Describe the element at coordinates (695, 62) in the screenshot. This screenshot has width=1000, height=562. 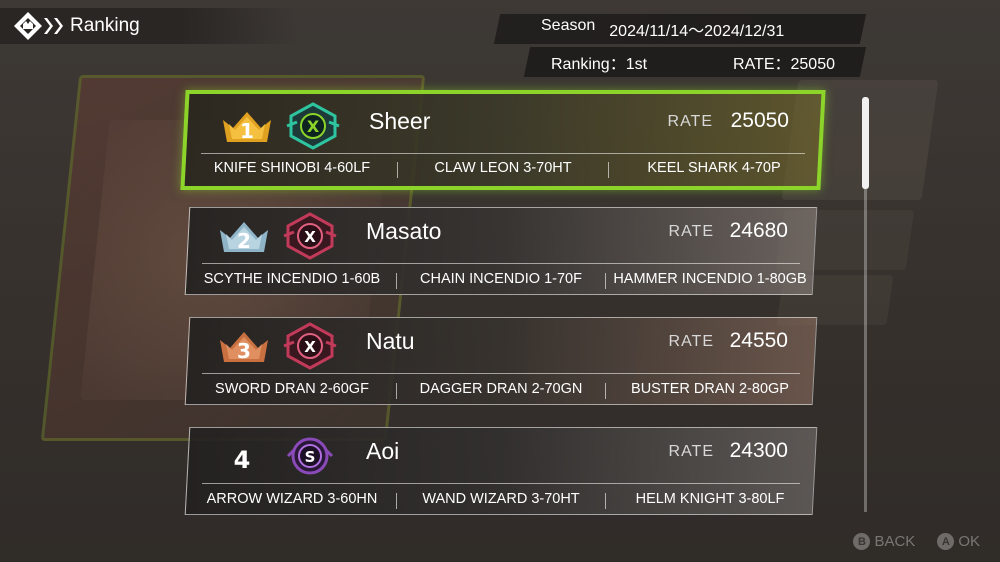
I see `my-ranking-panel: Ranking：1st RATE：25050` at that location.